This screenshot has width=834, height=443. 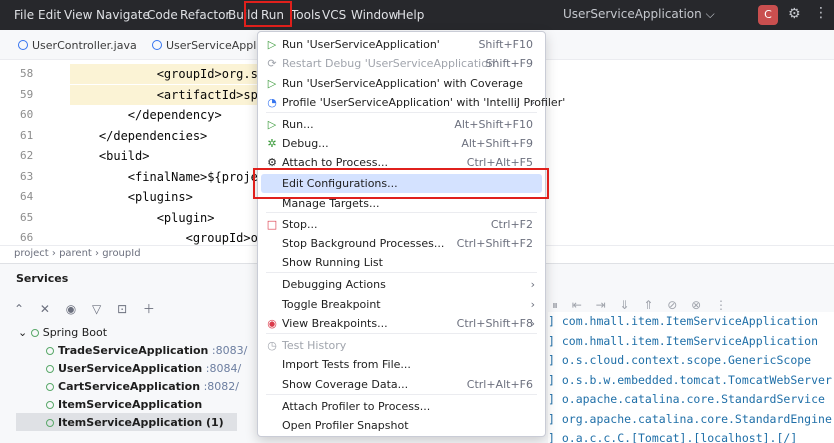 I want to click on run-menu-item: ✲ Debug... Alt+Shift+F9, so click(x=401, y=144).